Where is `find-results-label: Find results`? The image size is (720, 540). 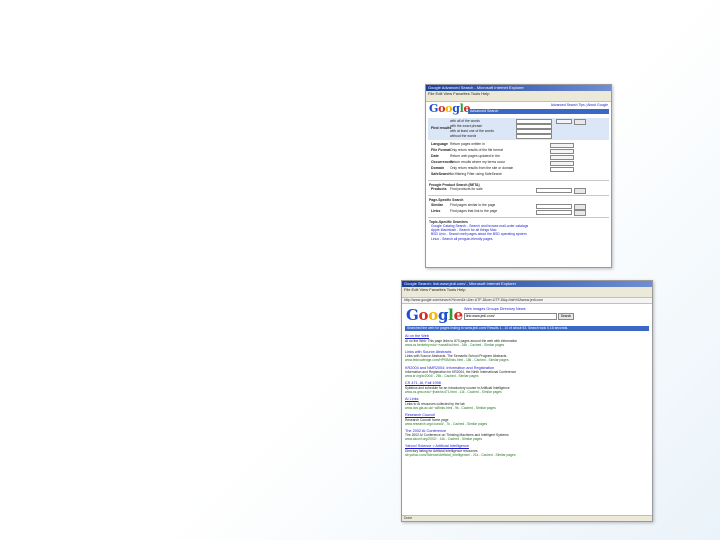 find-results-label: Find results is located at coordinates (441, 128).